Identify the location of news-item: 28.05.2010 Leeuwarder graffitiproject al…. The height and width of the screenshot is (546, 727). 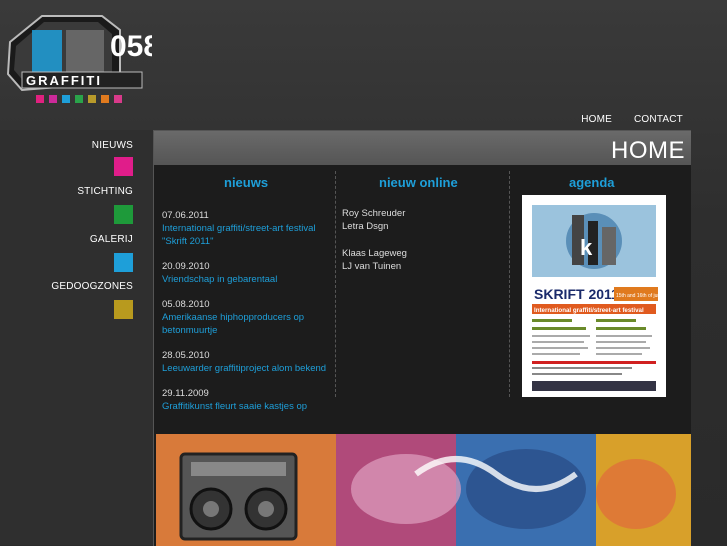
(247, 362).